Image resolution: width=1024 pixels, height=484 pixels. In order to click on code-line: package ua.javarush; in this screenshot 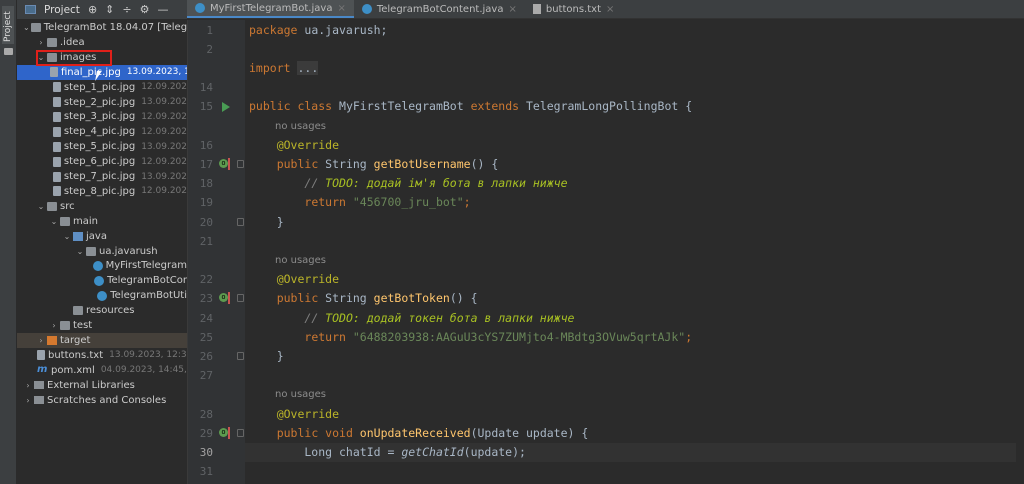, I will do `click(634, 30)`.